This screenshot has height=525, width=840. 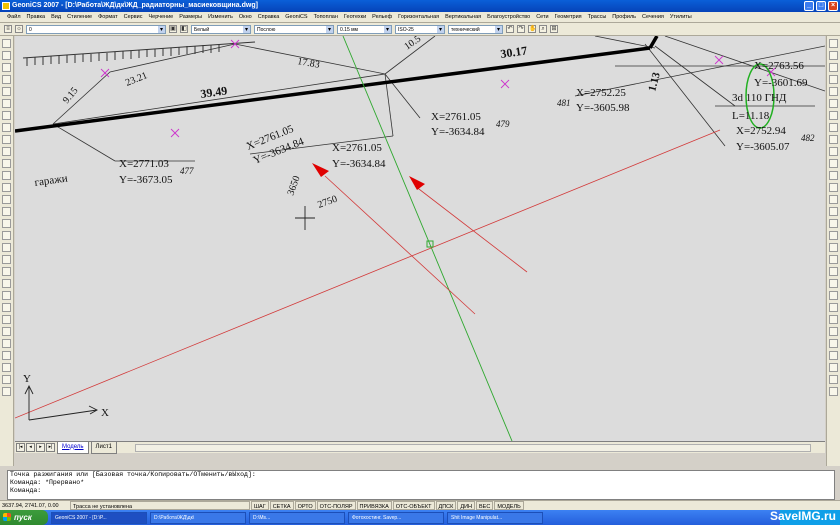 I want to click on horizontal-scrollbar, so click(x=473, y=448).